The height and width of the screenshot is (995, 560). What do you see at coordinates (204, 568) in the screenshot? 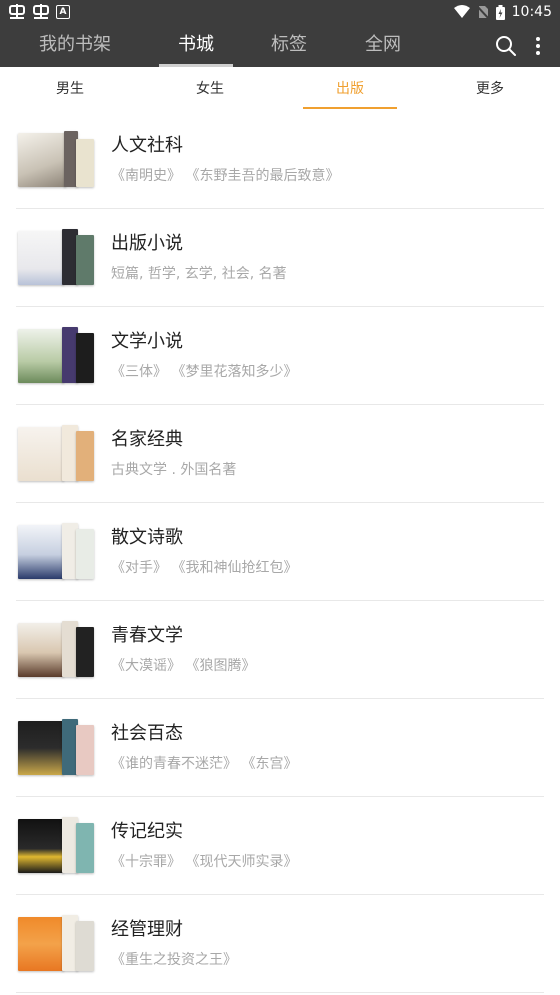
I see `category-subtitle: 《对手》 《我和神仙抢红包》` at bounding box center [204, 568].